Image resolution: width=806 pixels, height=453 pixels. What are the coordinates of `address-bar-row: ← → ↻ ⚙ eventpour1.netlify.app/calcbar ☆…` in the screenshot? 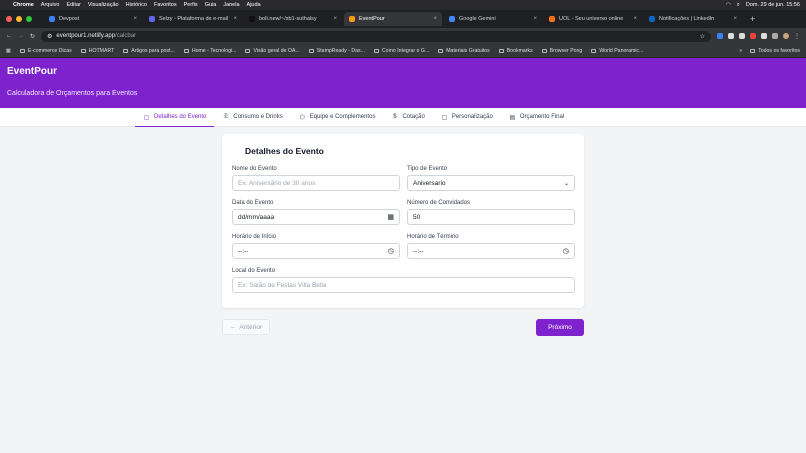 It's located at (403, 36).